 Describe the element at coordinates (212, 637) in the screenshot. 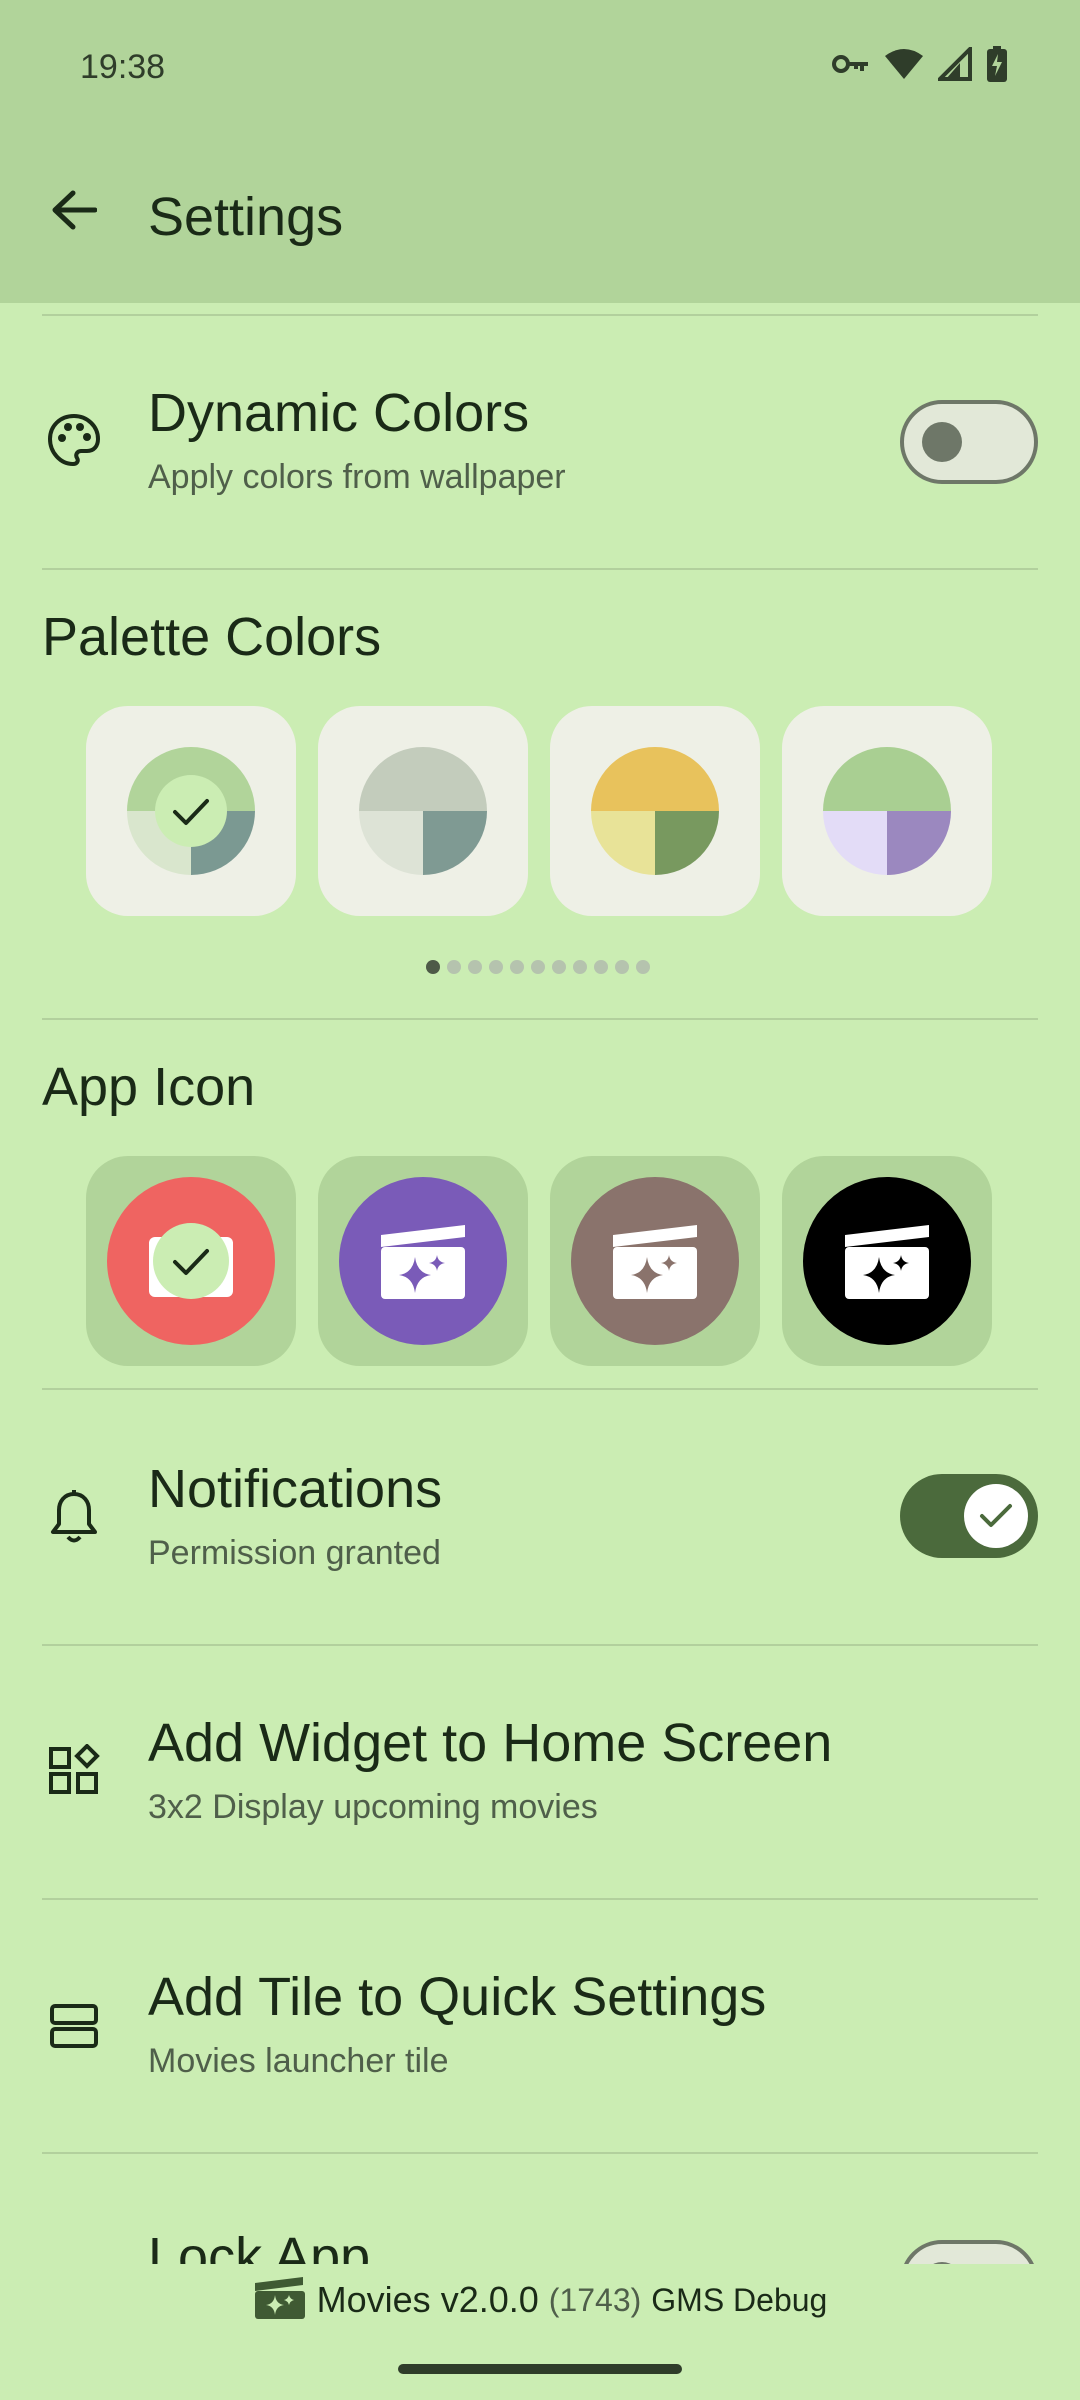

I see `palette-colors-title: Palette Colors` at that location.